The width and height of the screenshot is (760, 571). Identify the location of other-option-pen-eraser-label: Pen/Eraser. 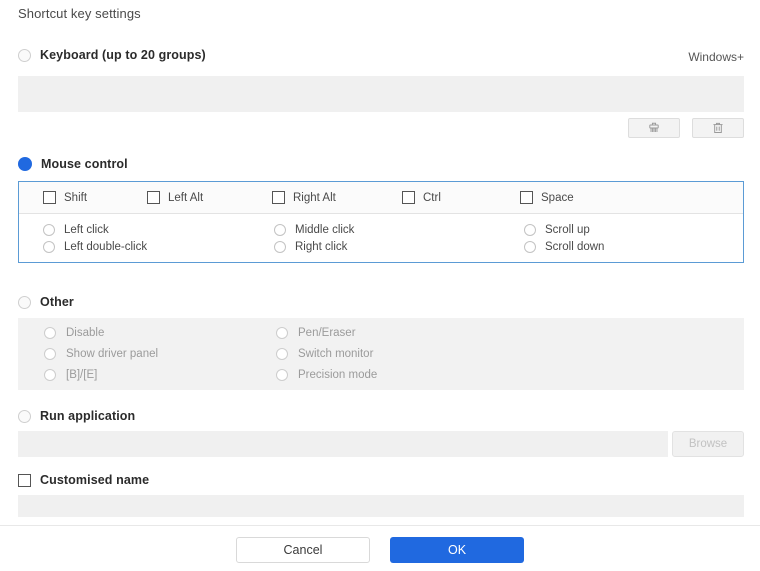
(327, 333).